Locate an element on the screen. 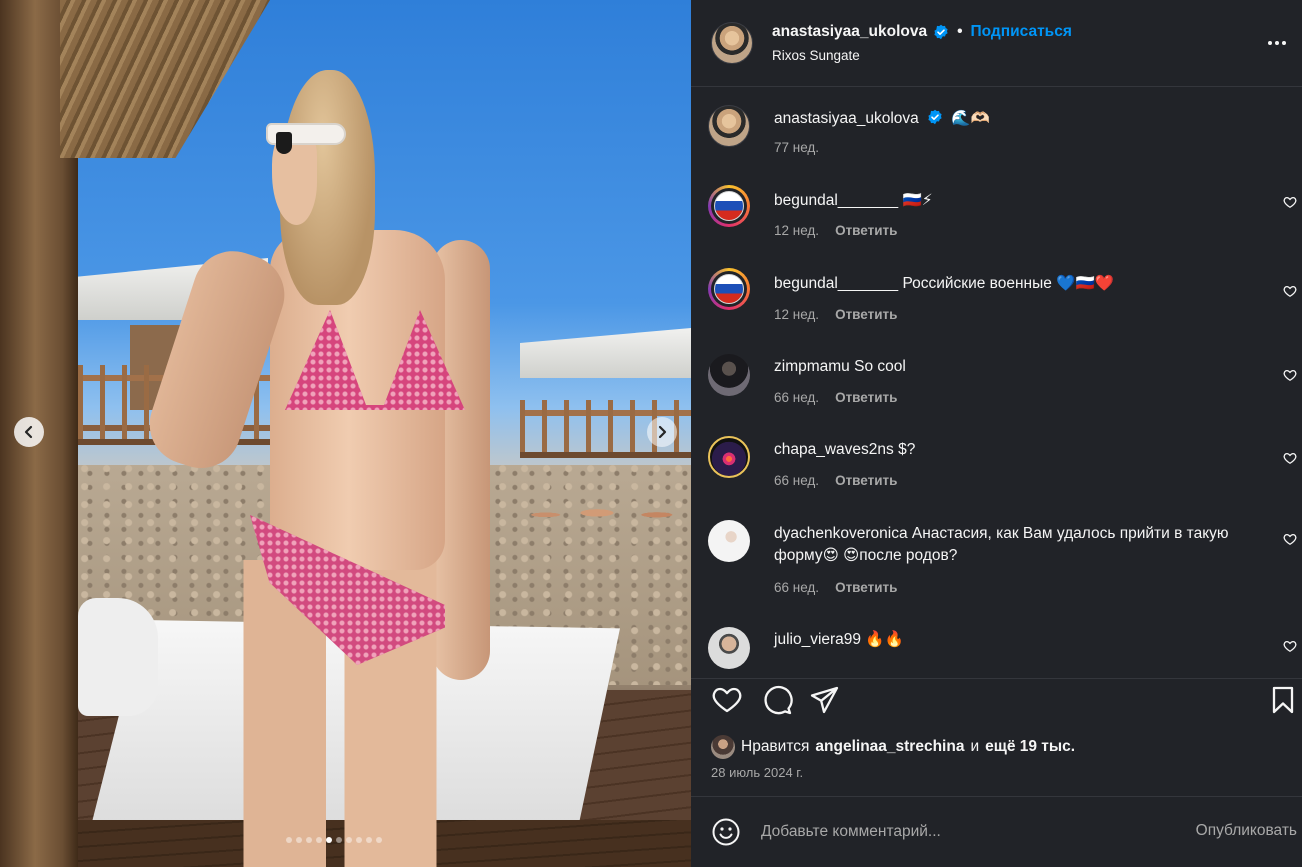 The image size is (1302, 867). chevron-left-icon is located at coordinates (28, 432).